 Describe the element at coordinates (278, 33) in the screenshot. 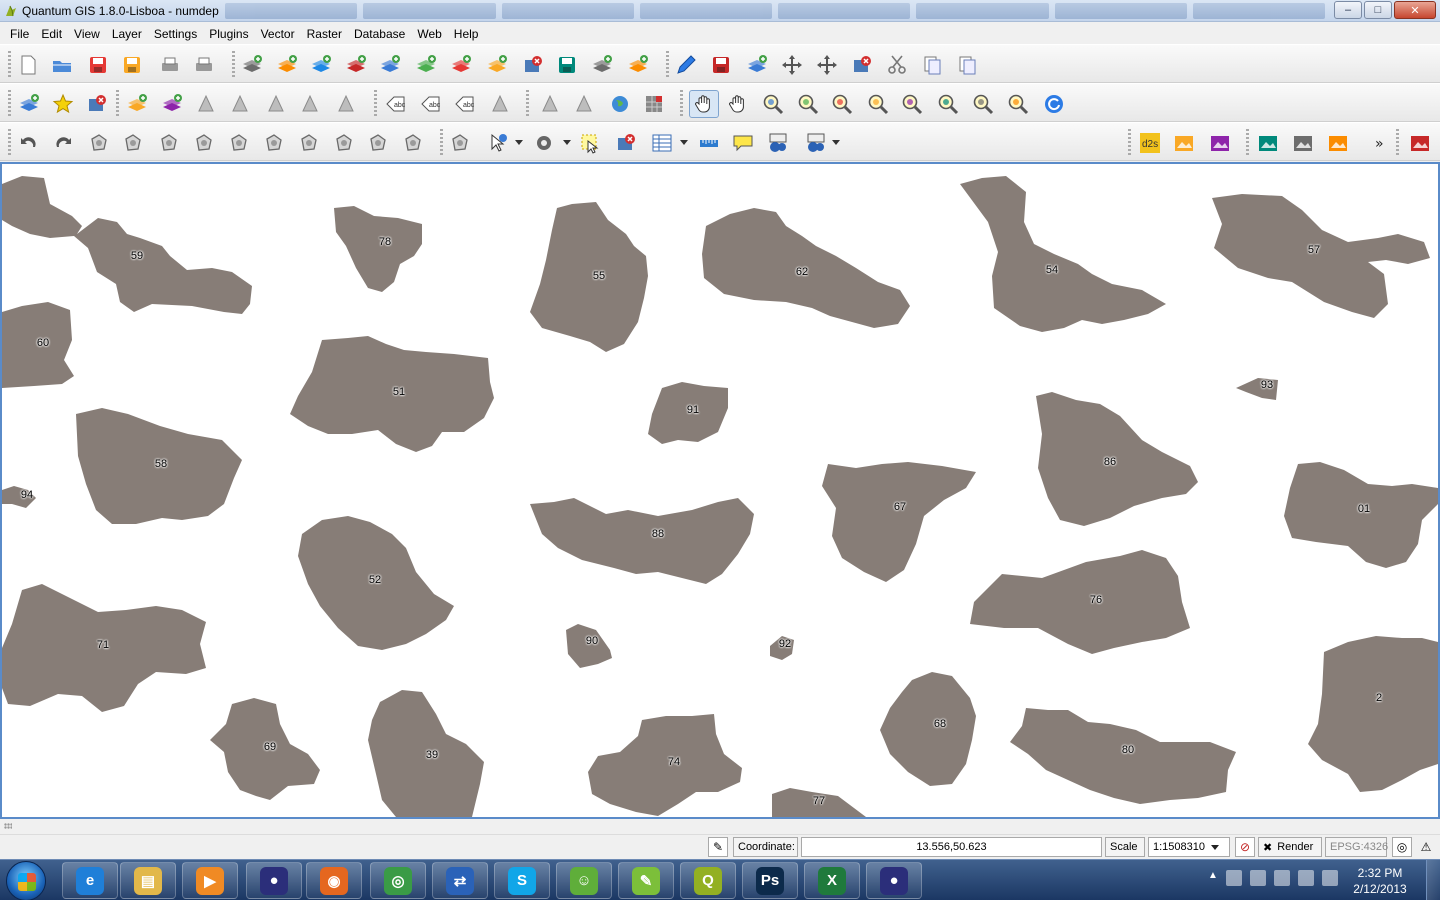

I see `menu-vector: Vector` at that location.